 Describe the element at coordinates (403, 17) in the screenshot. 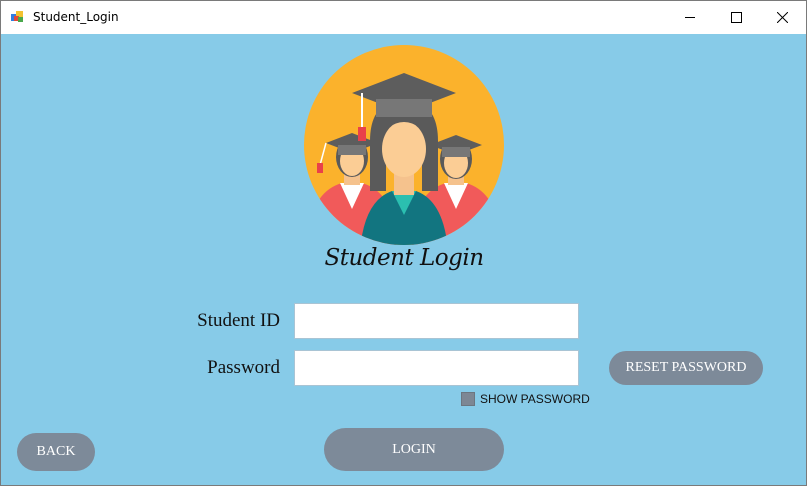

I see `title-bar: Student_Login` at that location.